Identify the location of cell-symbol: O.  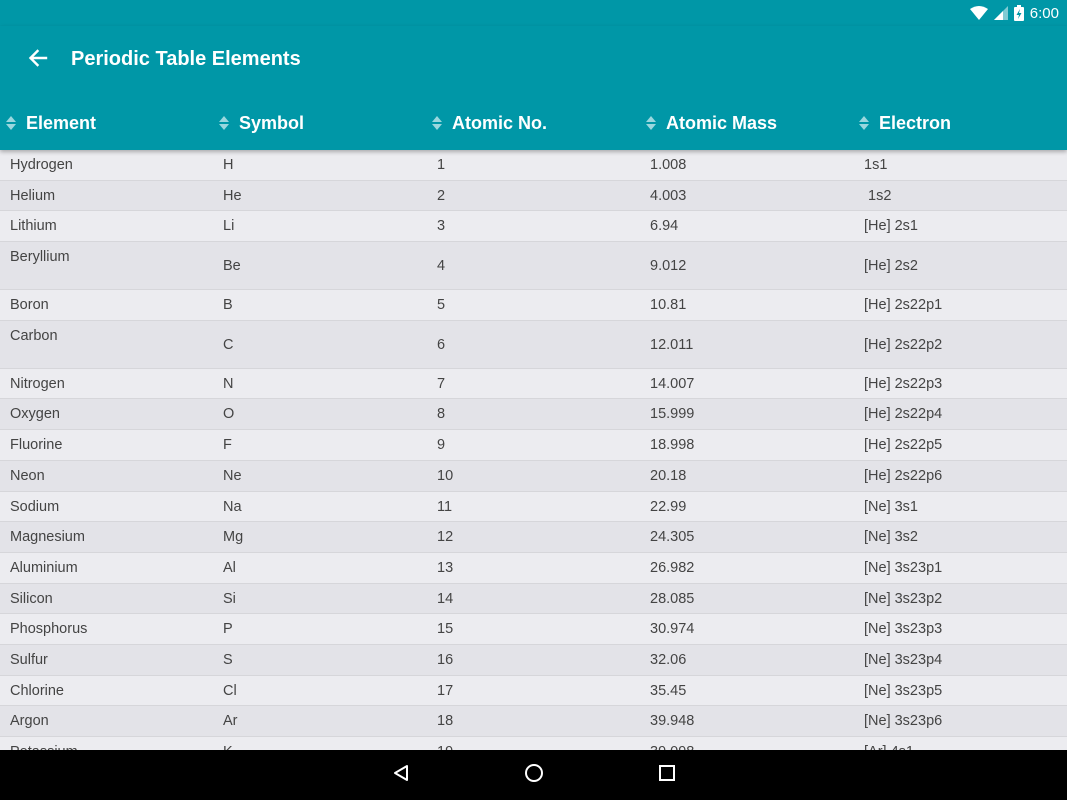
(229, 414).